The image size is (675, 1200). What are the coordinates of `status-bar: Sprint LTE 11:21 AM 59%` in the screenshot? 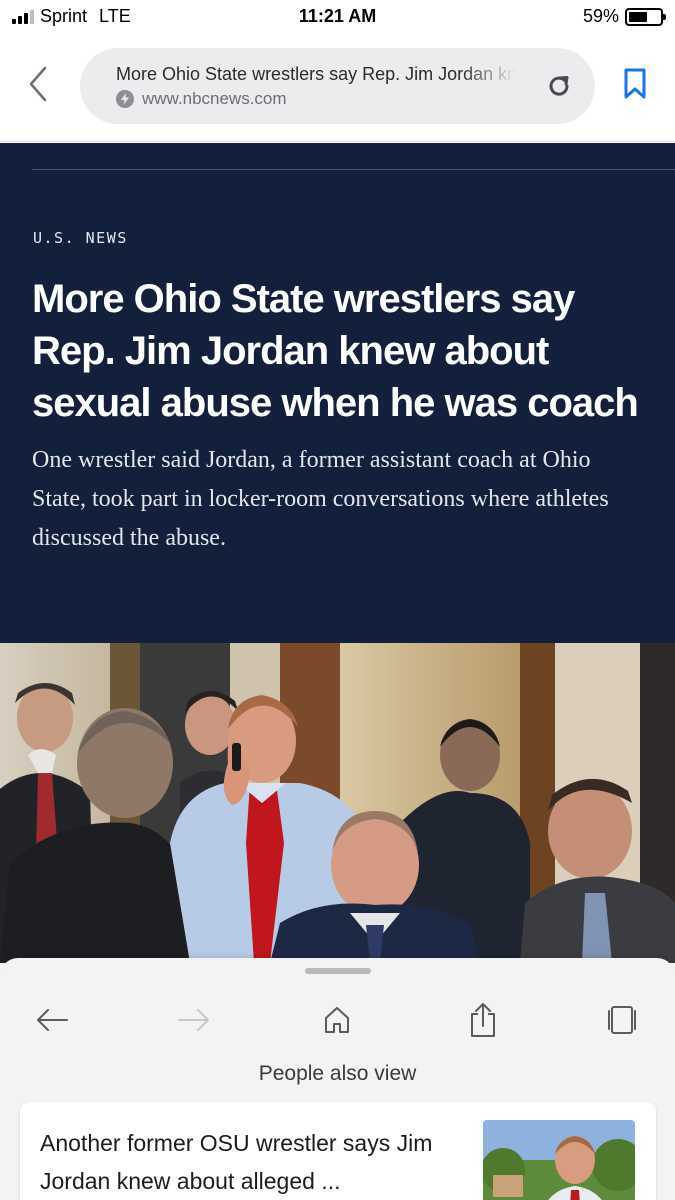 It's located at (337, 18).